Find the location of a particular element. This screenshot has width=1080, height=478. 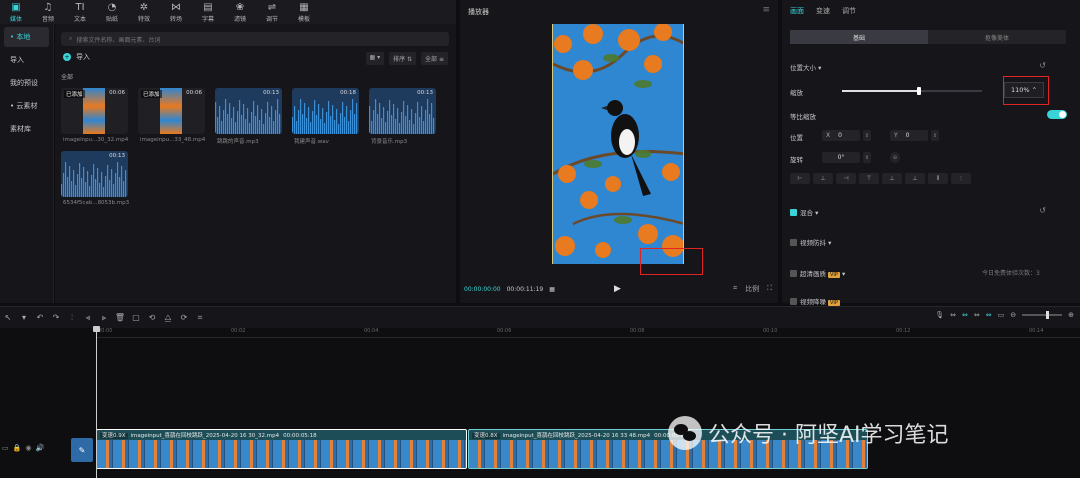

toolbar-item-1: ♫ 音频 is located at coordinates (48, 12).